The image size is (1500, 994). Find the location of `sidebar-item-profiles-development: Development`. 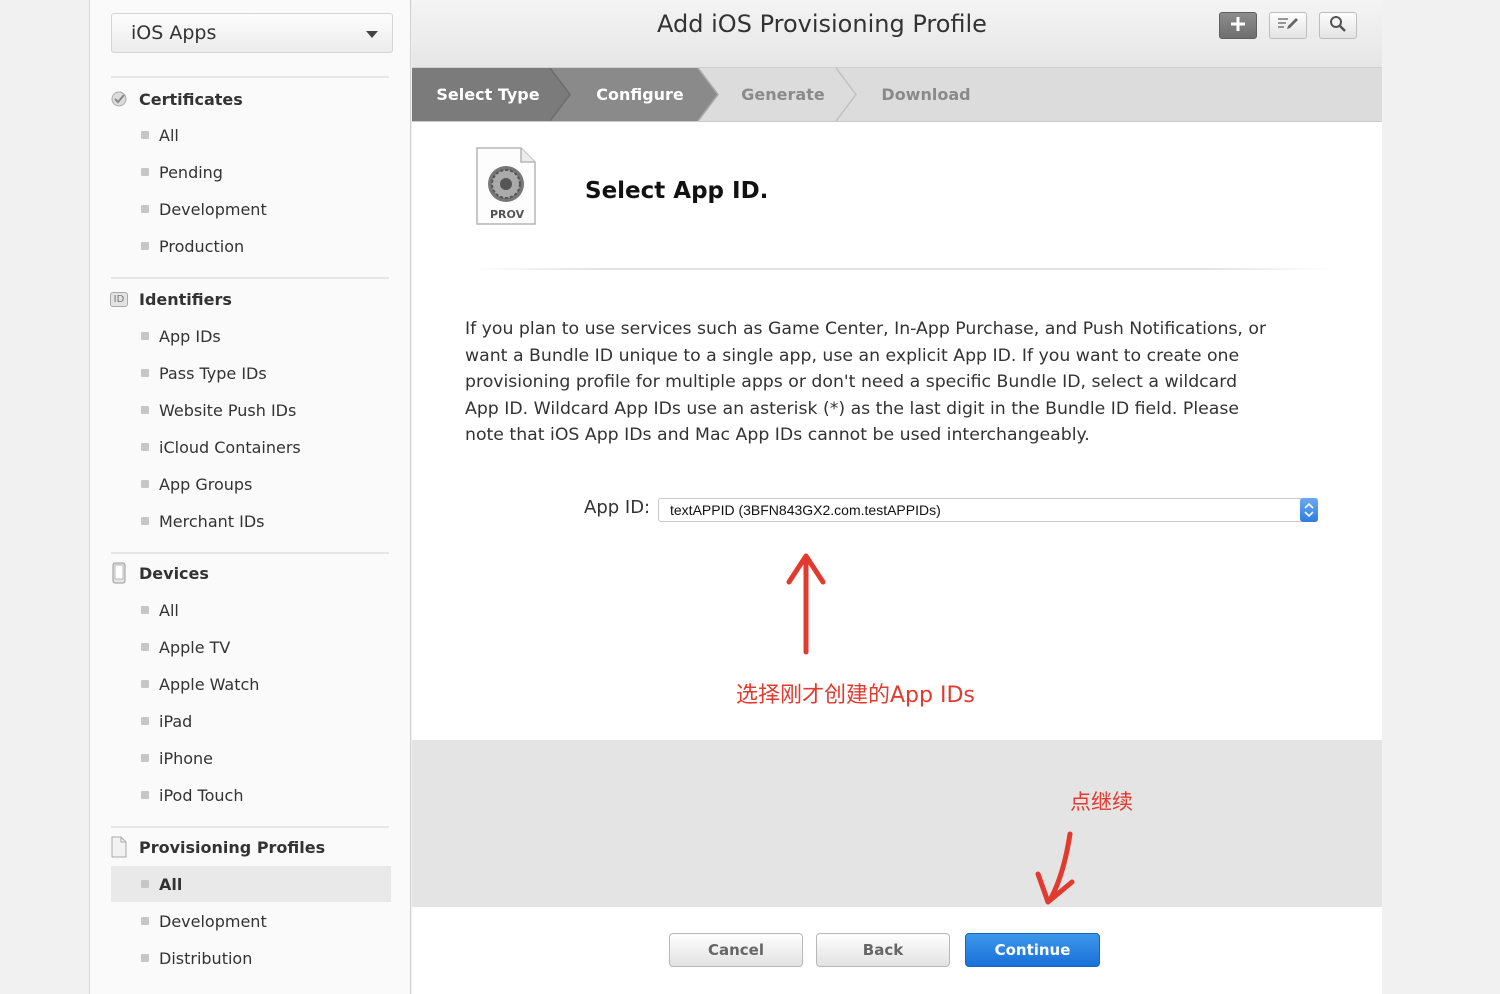

sidebar-item-profiles-development: Development is located at coordinates (251, 921).